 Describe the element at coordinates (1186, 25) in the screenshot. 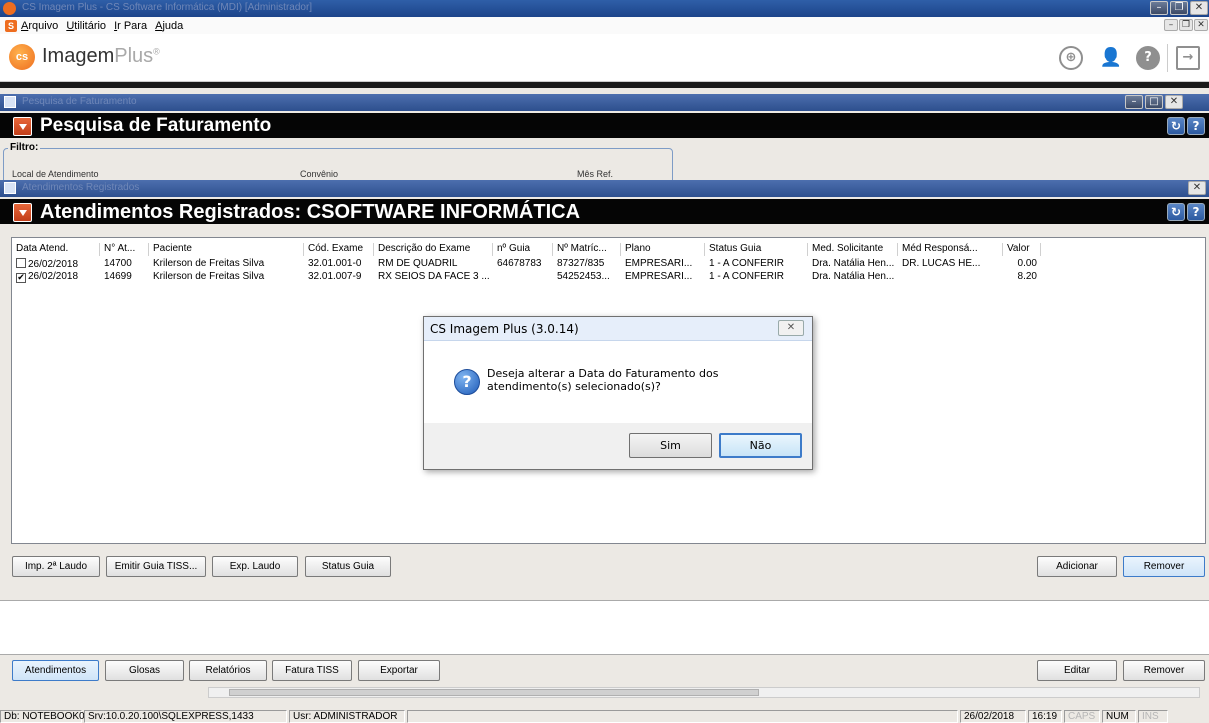

I see `mdi-restore-icon: ❐` at that location.